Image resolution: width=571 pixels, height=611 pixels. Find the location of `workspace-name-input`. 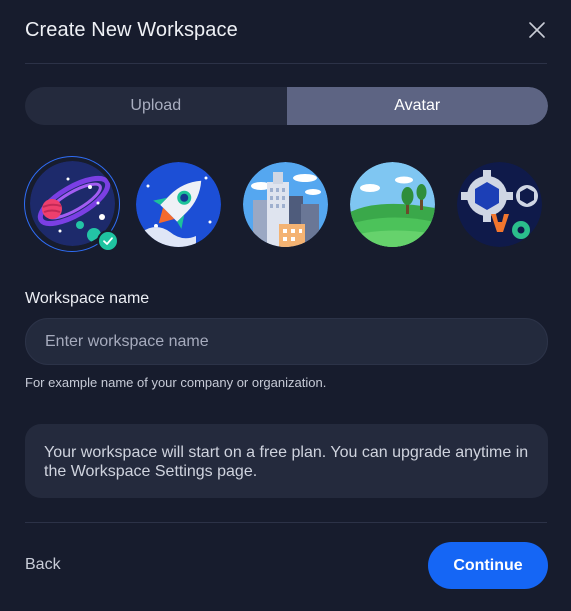

workspace-name-input is located at coordinates (286, 341).